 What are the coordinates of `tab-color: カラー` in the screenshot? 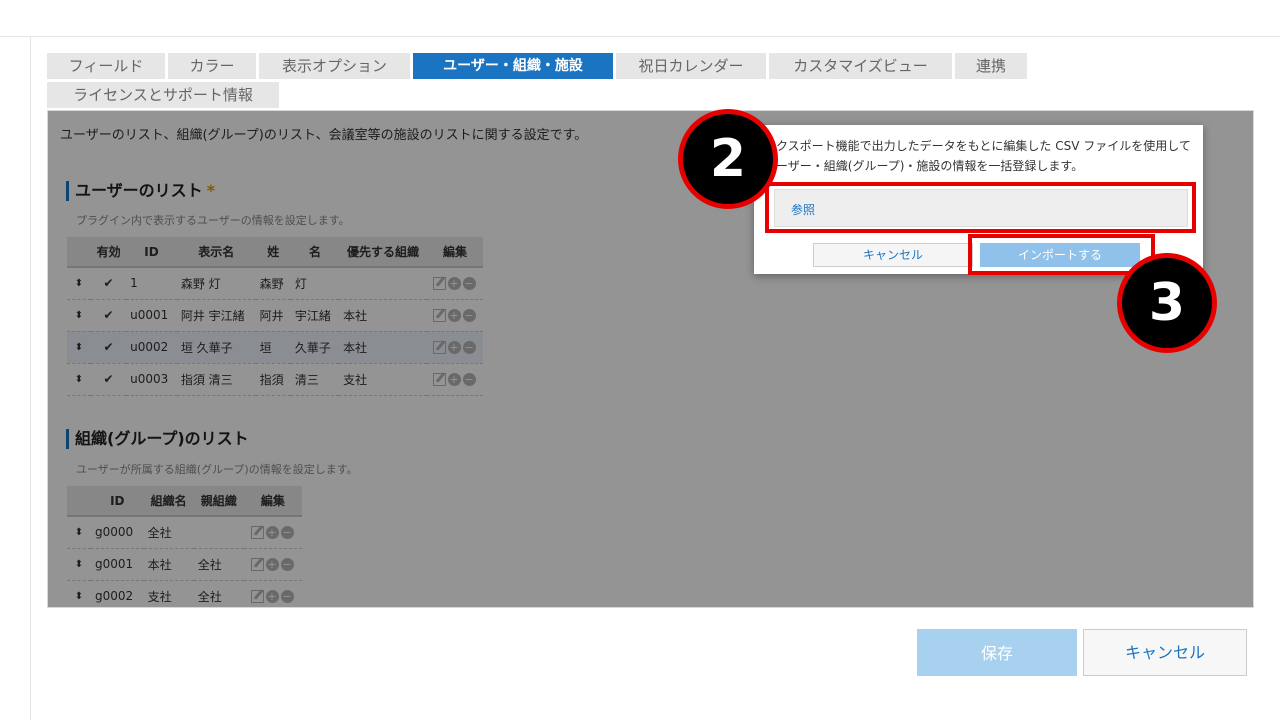 It's located at (212, 66).